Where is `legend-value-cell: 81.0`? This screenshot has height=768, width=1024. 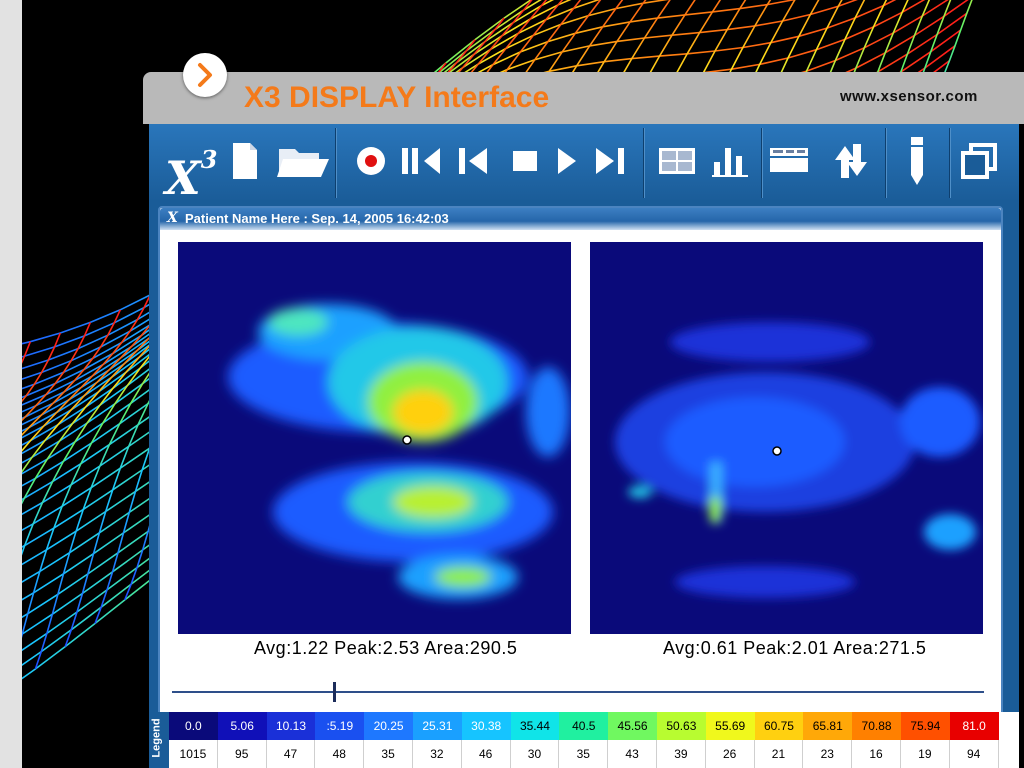 legend-value-cell: 81.0 is located at coordinates (974, 726).